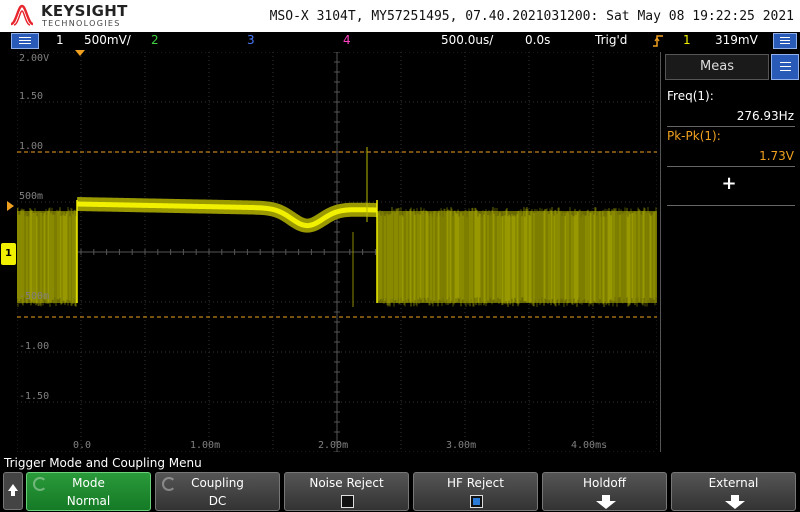 This screenshot has height=512, width=800. Describe the element at coordinates (34, 296) in the screenshot. I see `y-axis-label: -500m` at that location.